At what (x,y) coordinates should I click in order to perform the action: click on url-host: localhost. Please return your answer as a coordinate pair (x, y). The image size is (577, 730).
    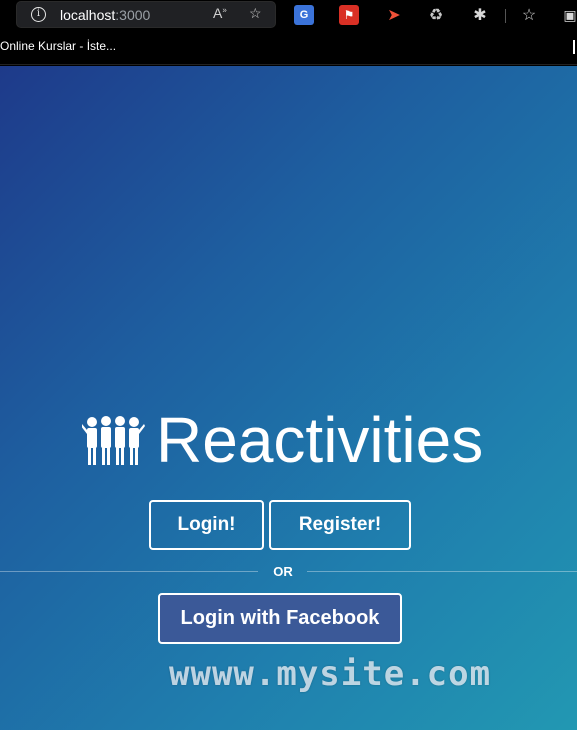
    Looking at the image, I should click on (88, 15).